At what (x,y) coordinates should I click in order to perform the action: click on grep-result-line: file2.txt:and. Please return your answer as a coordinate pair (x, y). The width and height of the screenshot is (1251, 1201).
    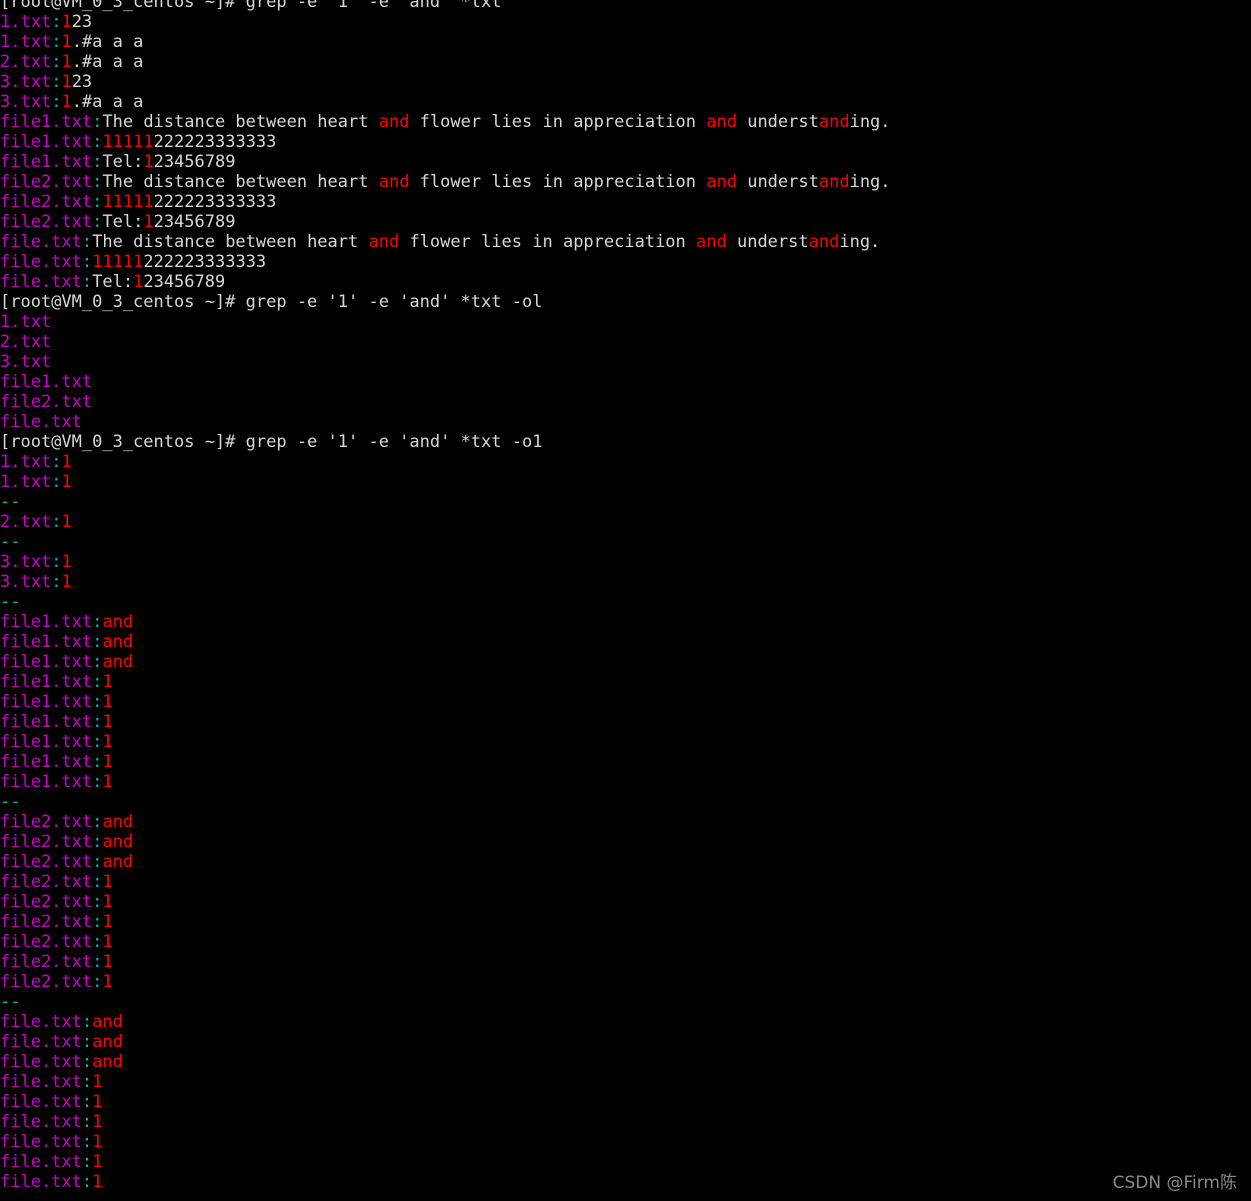
    Looking at the image, I should click on (625, 822).